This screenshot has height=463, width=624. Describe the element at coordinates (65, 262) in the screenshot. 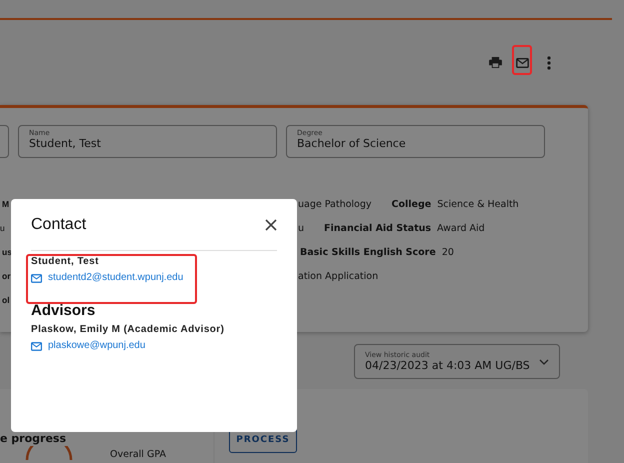

I see `contact-name: Student, Test` at that location.